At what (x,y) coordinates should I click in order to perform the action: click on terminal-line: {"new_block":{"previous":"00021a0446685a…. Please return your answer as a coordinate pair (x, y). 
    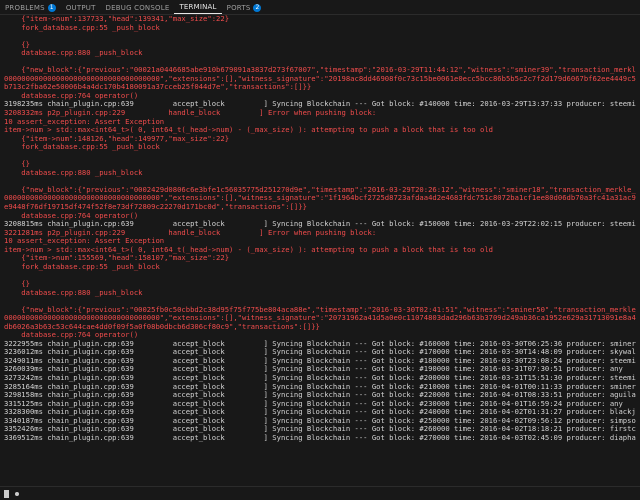
    Looking at the image, I should click on (320, 70).